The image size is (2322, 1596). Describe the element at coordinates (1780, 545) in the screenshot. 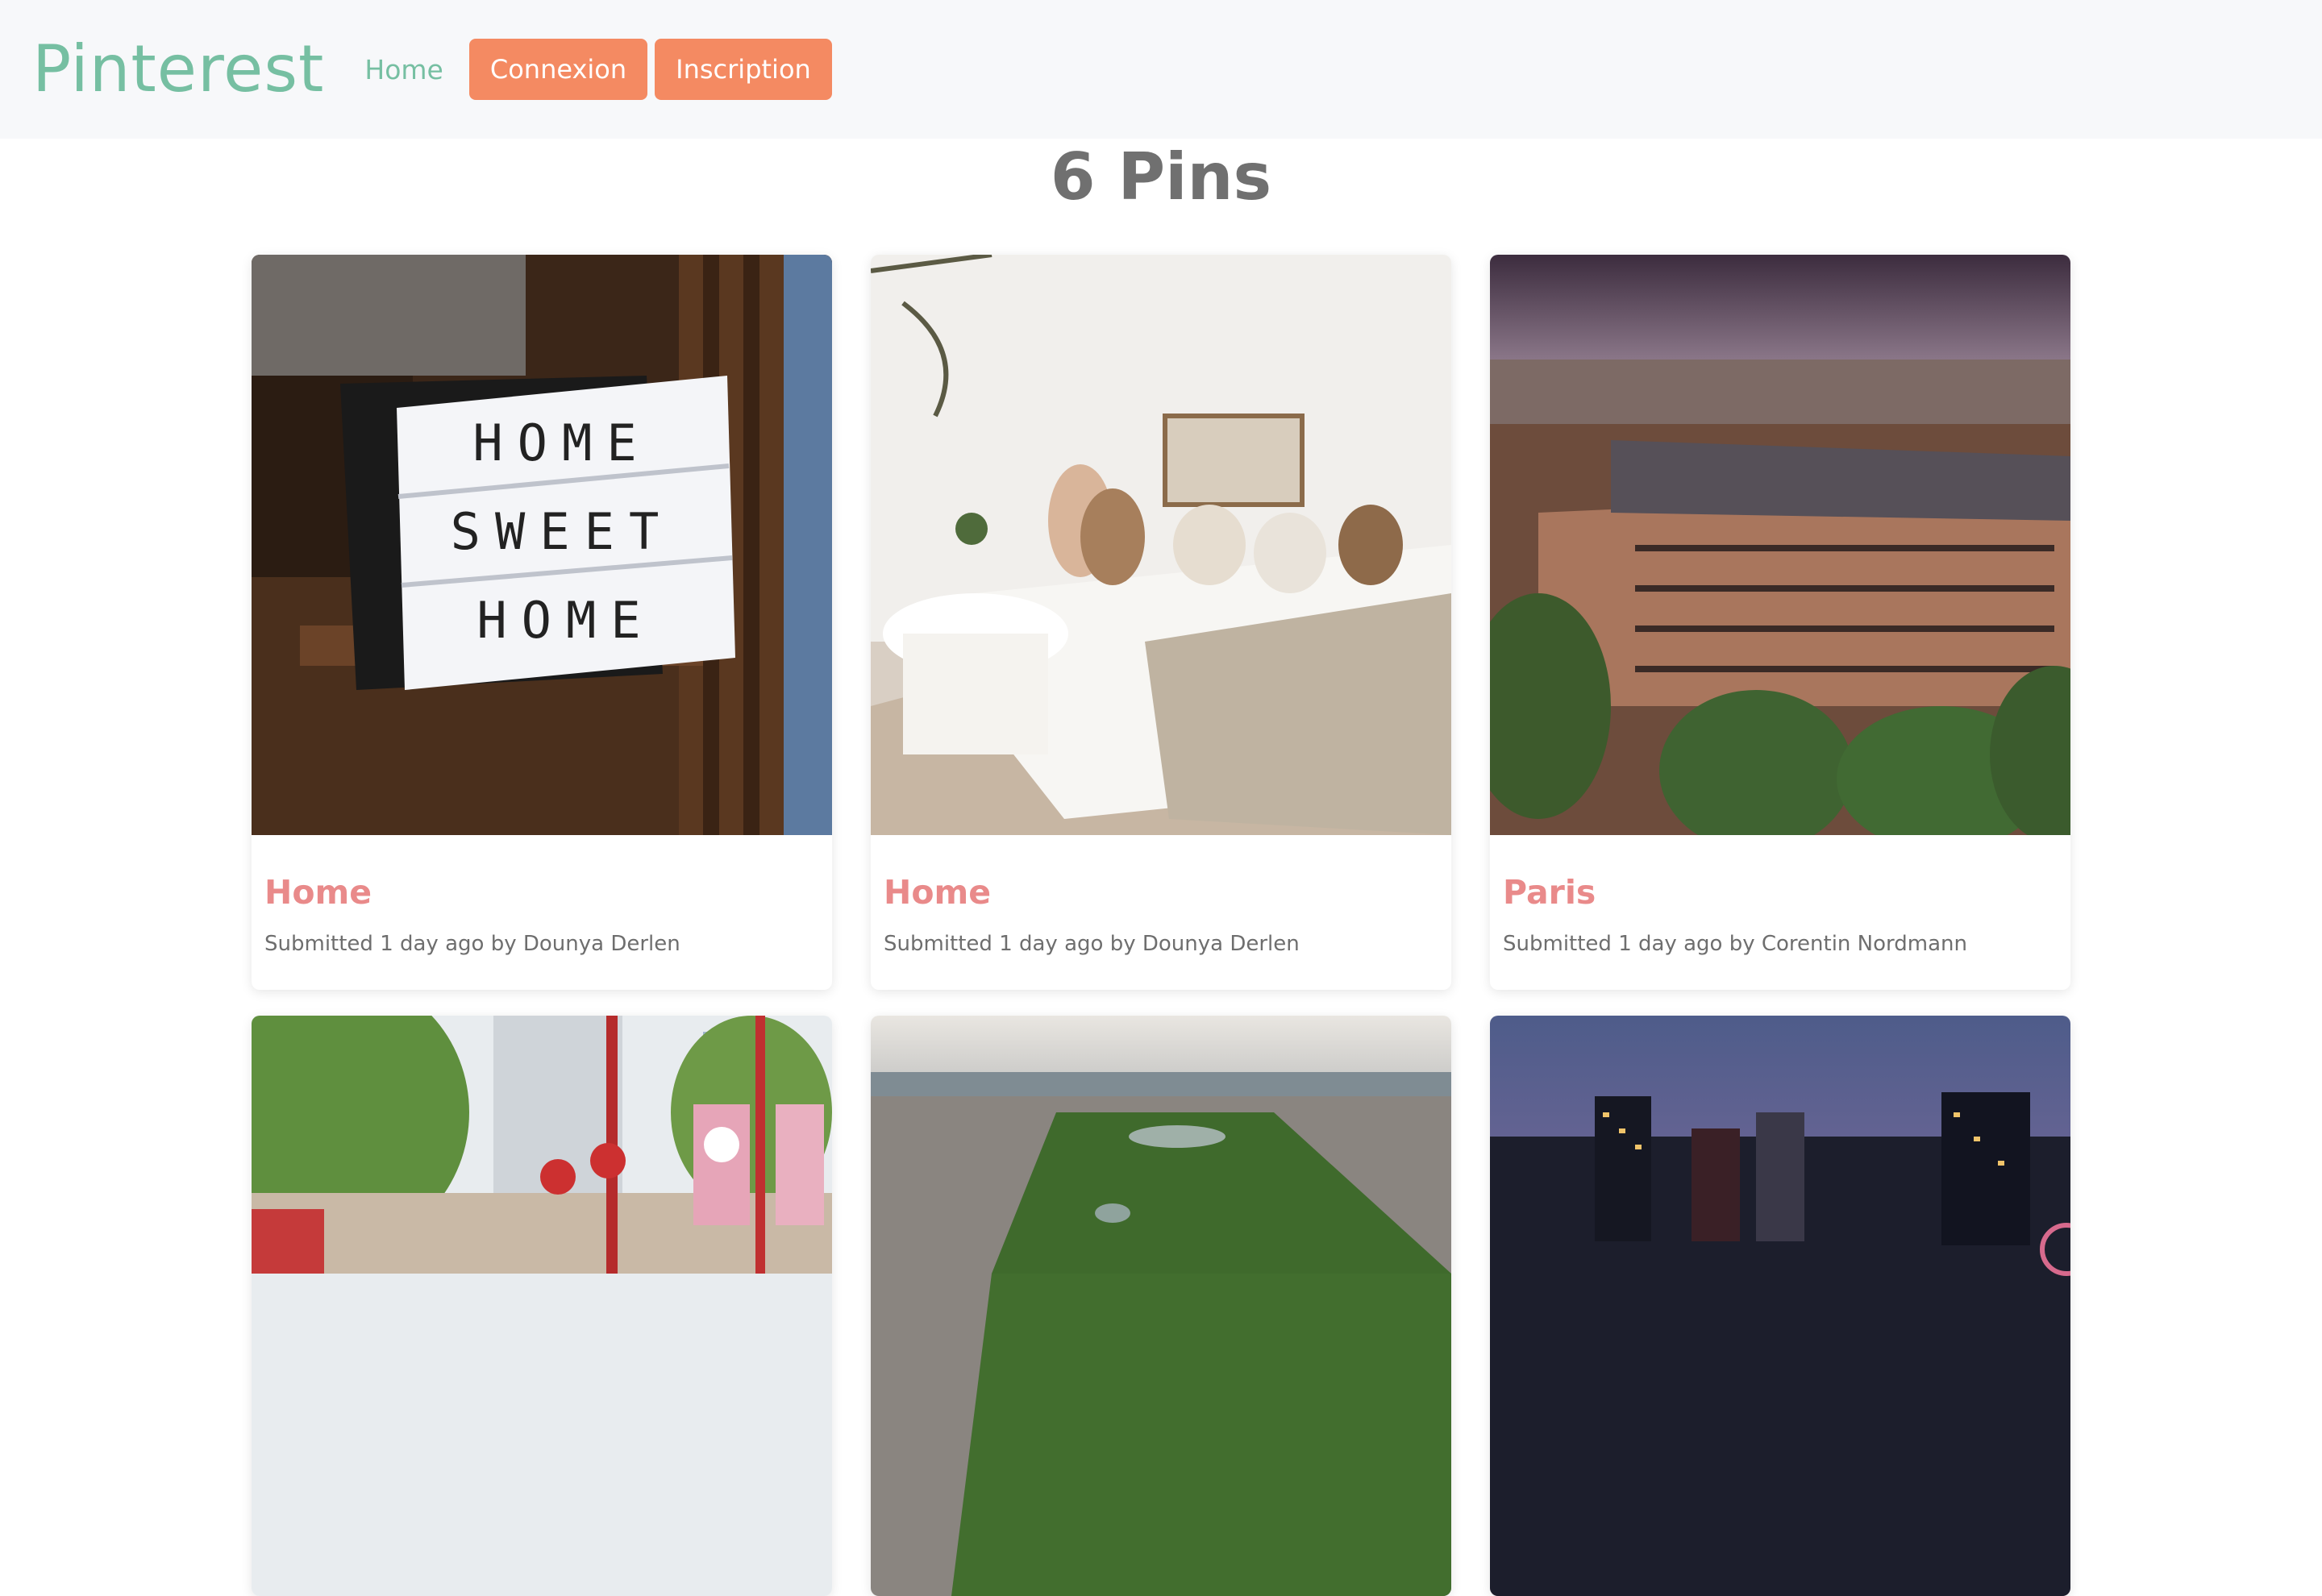

I see `pin-image-paris` at that location.